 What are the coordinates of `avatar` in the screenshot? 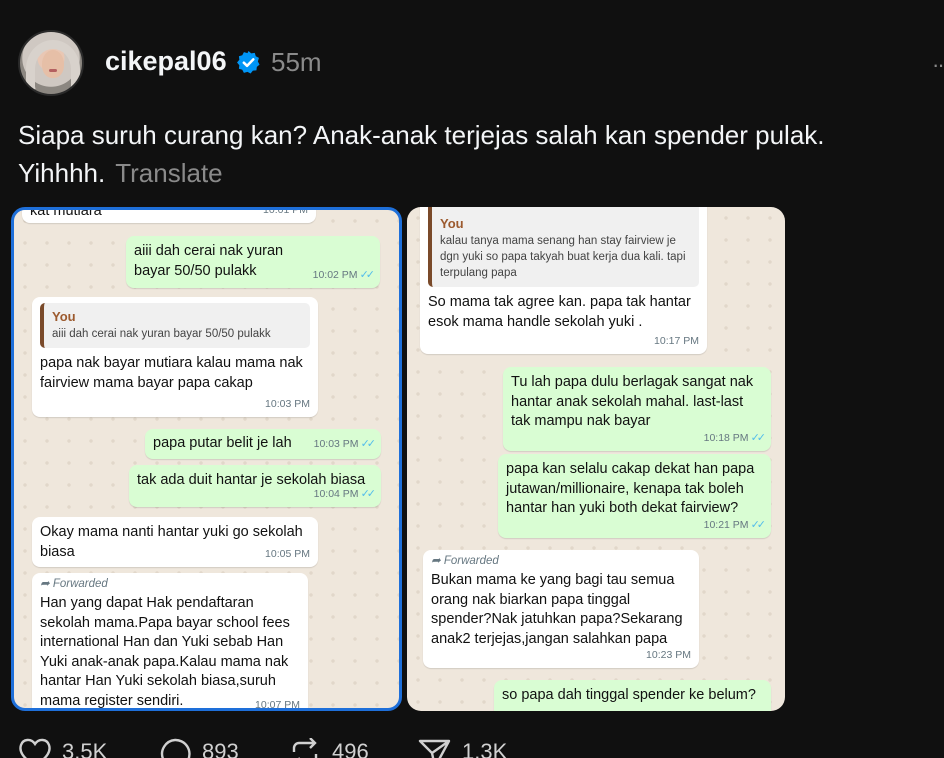 It's located at (51, 63).